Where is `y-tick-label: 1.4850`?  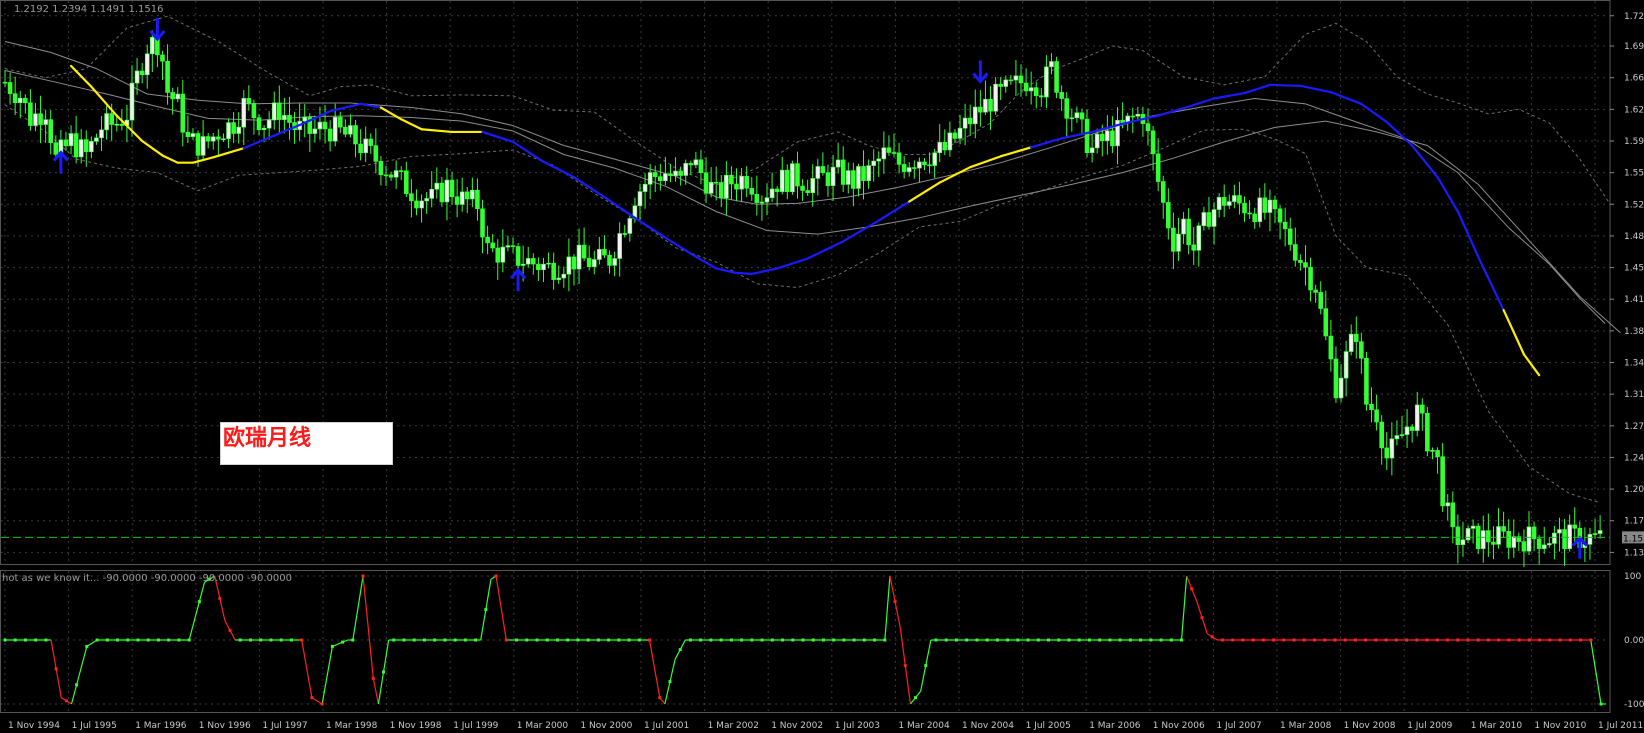 y-tick-label: 1.4850 is located at coordinates (1634, 237).